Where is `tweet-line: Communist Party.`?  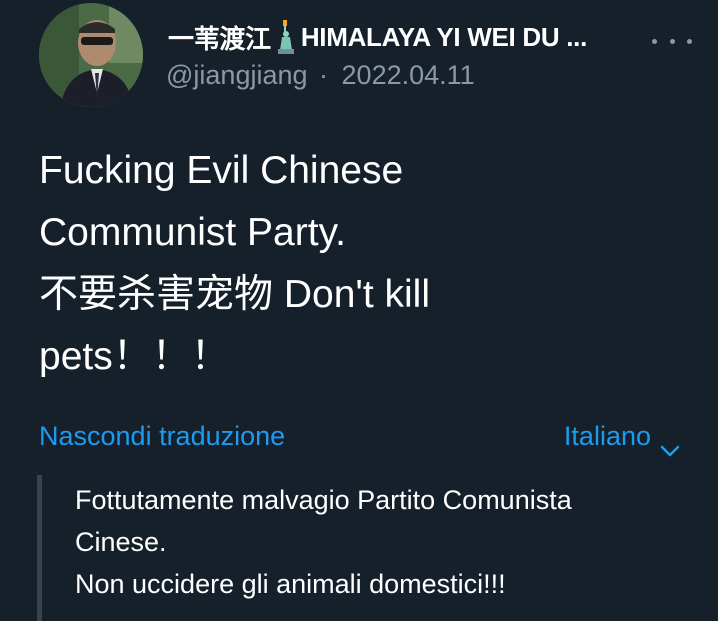
tweet-line: Communist Party. is located at coordinates (193, 232).